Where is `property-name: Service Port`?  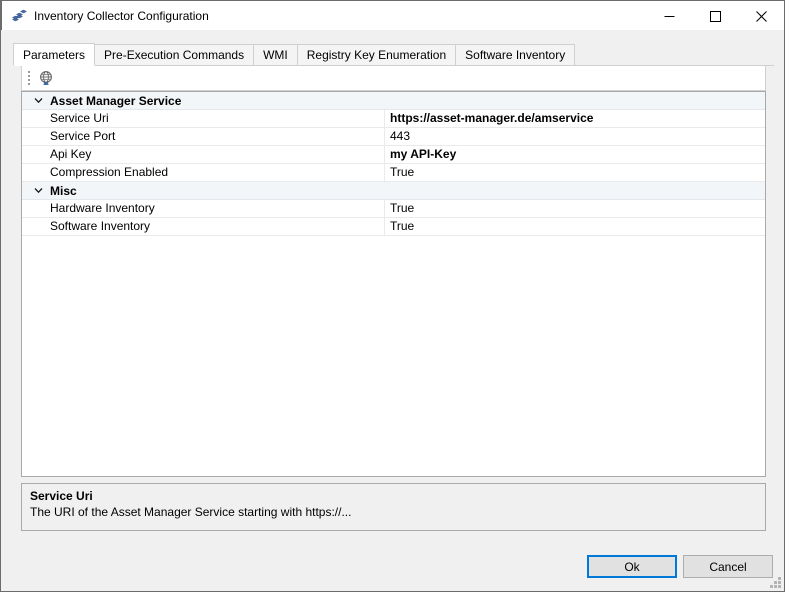 property-name: Service Port is located at coordinates (203, 136).